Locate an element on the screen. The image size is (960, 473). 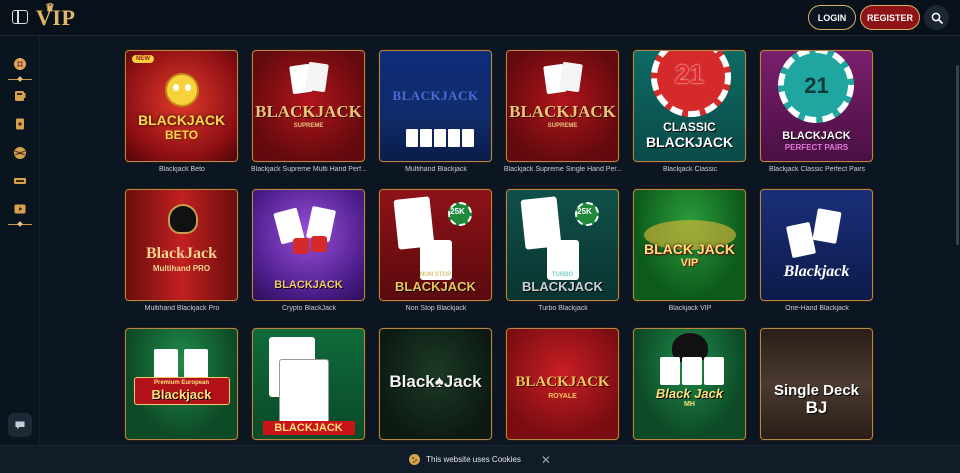
tile-subtitle: ROYALE is located at coordinates (562, 396).